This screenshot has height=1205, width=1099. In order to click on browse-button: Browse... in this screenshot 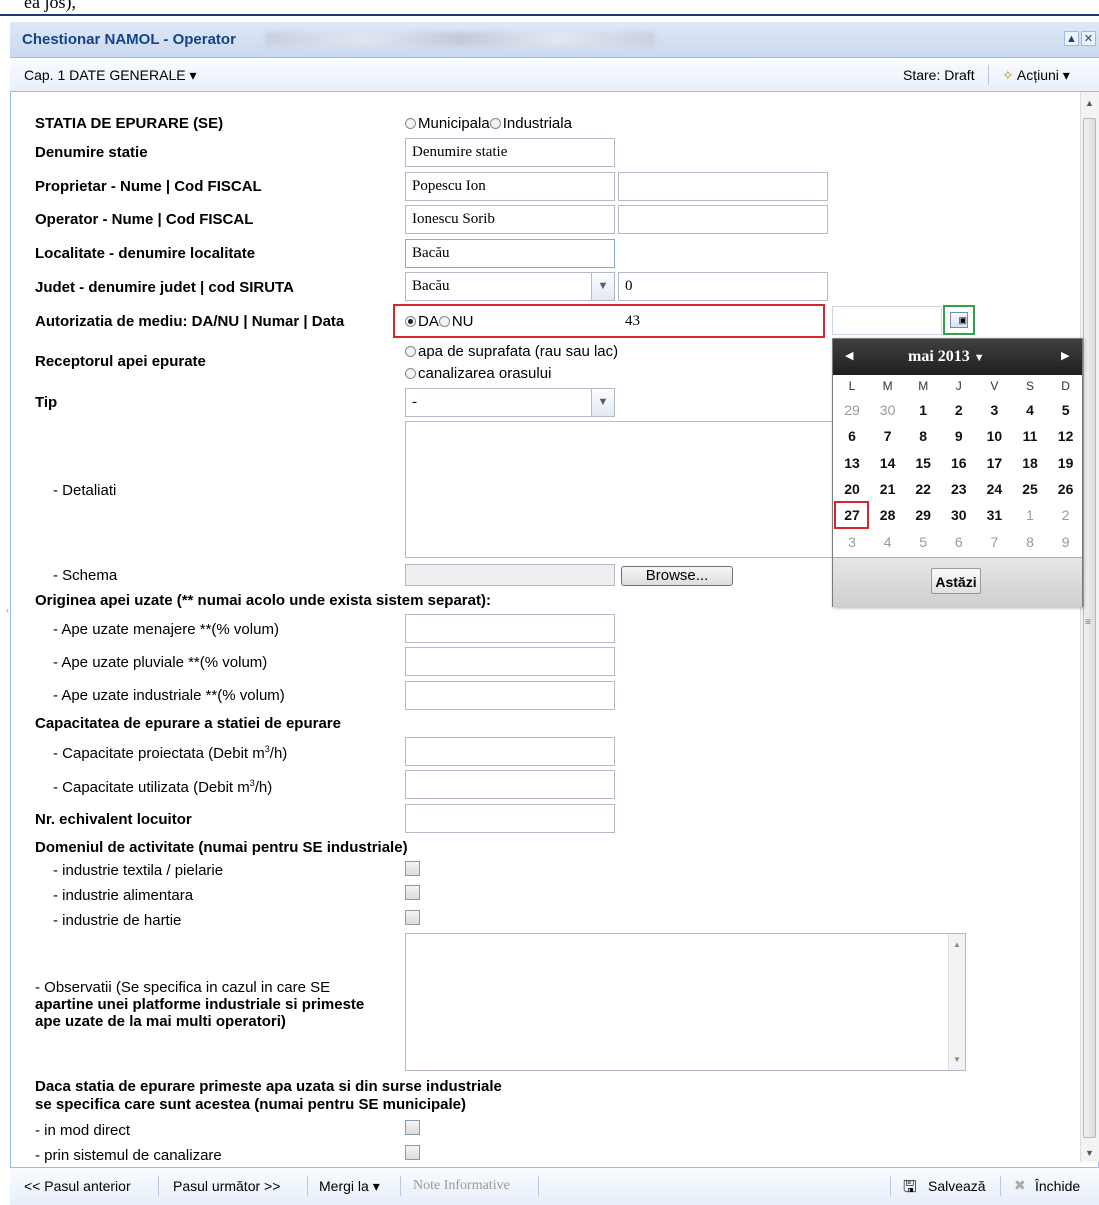, I will do `click(677, 576)`.